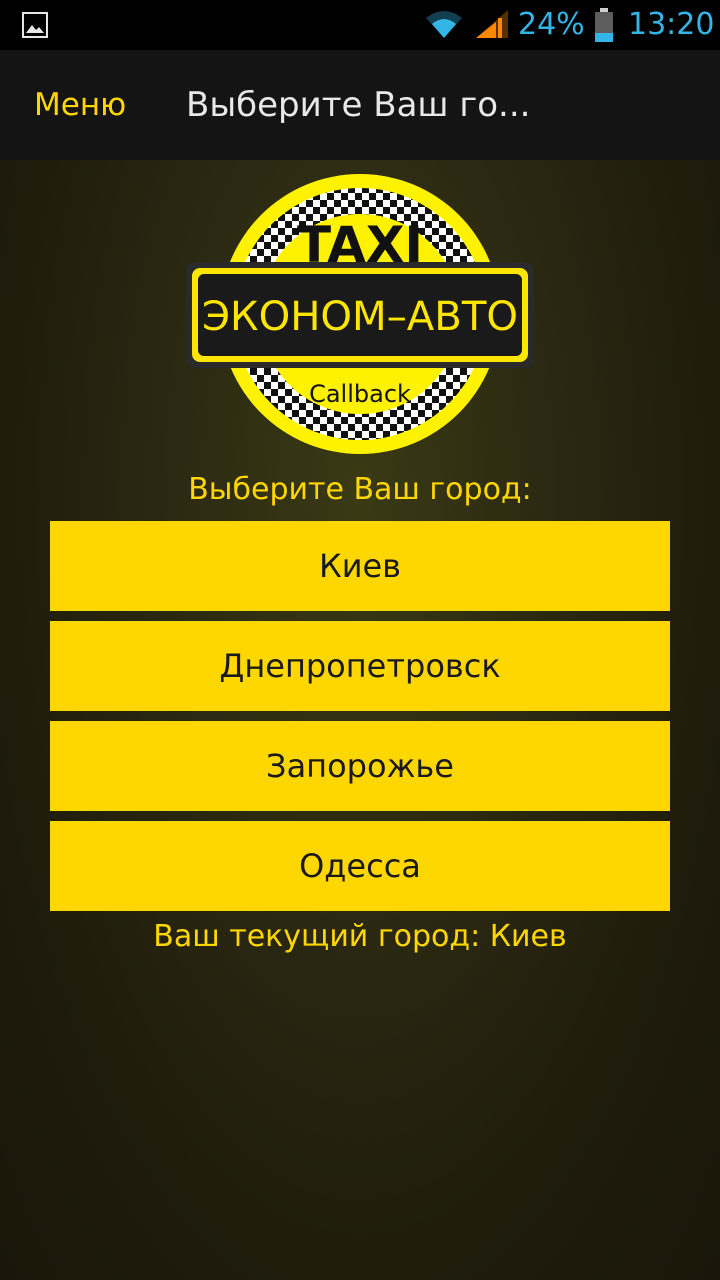 The width and height of the screenshot is (720, 1280). I want to click on city-prompt: Выберите Ваш город:, so click(360, 489).